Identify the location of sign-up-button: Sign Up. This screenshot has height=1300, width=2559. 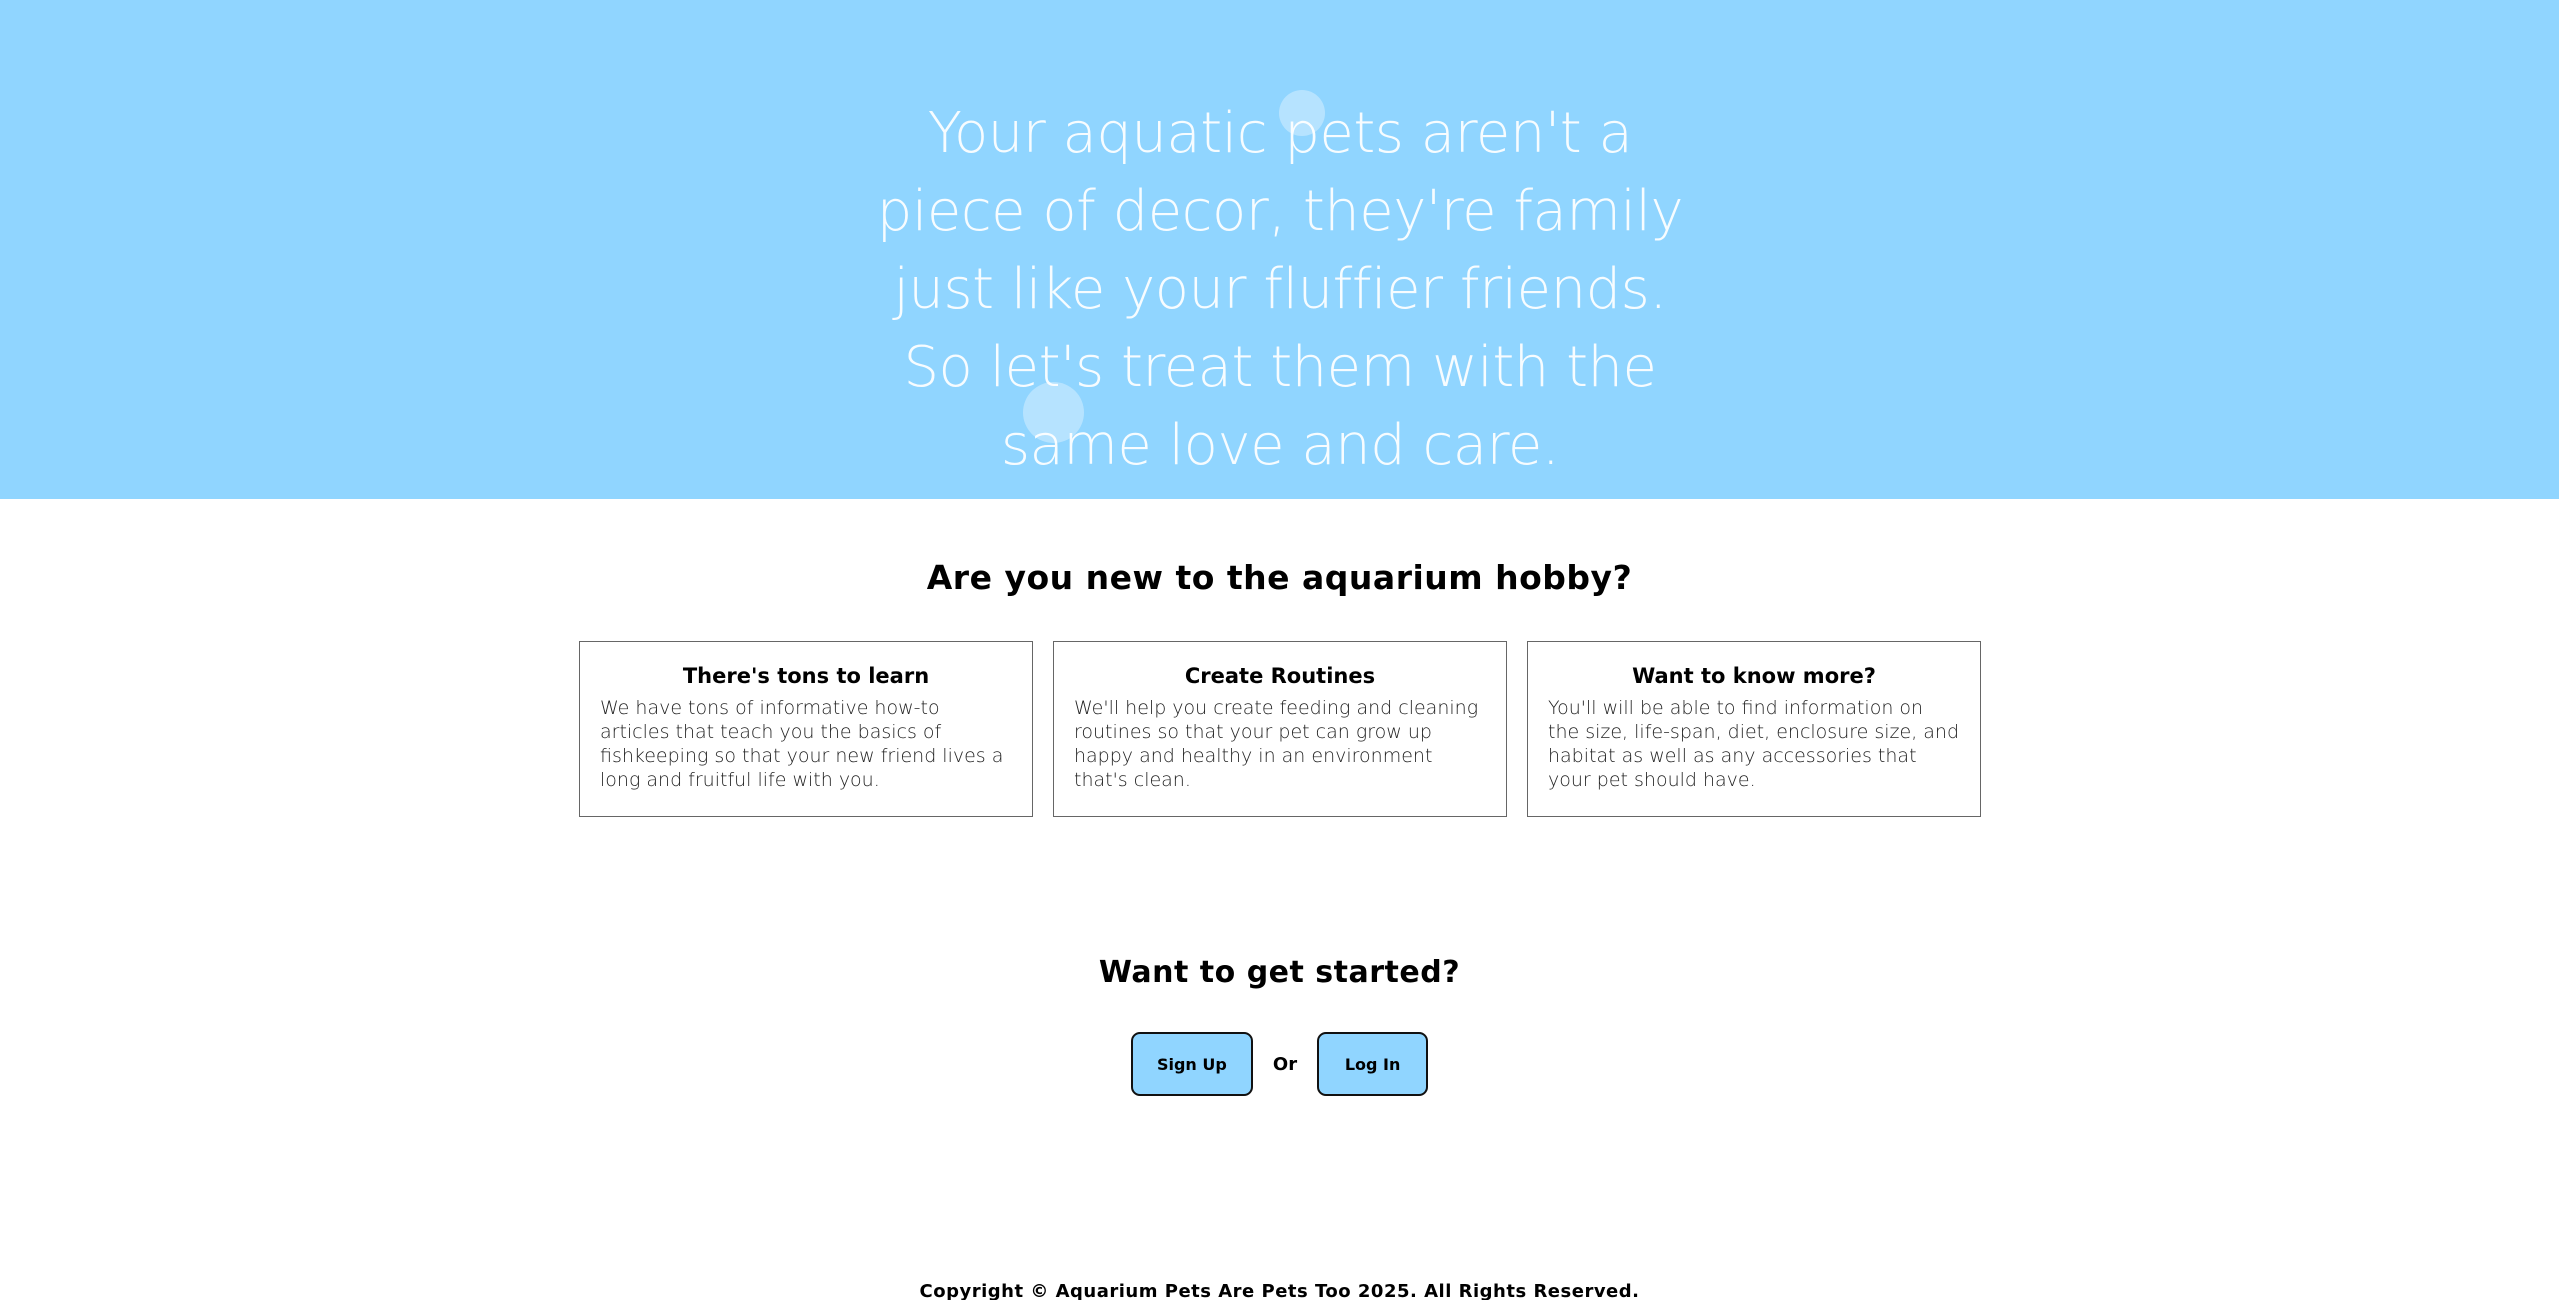
(1191, 1064).